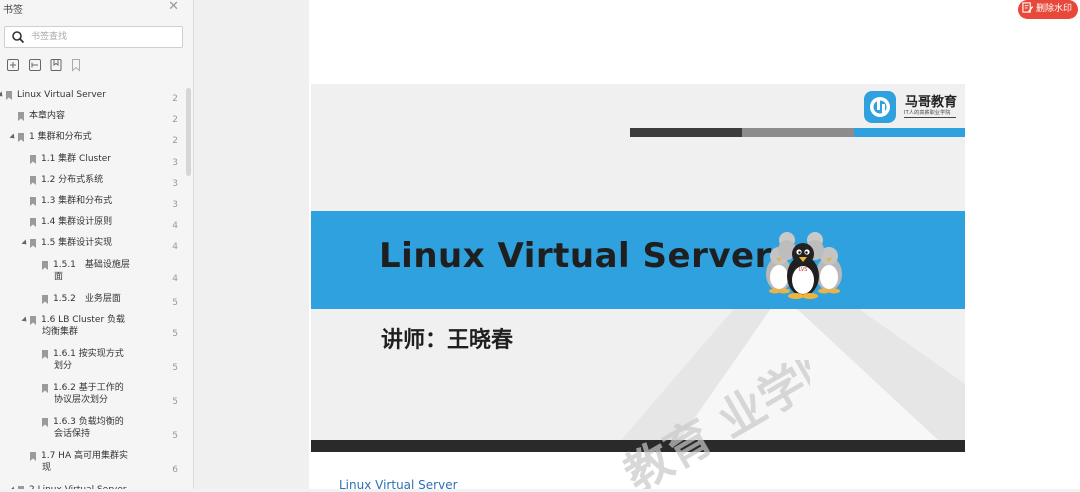 This screenshot has width=1080, height=492. What do you see at coordinates (61, 95) in the screenshot?
I see `bookmark-label: Linux Virtual Server` at bounding box center [61, 95].